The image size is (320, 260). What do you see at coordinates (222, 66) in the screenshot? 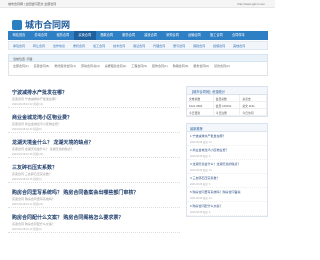
I see `filter-link: 贷款合同(2)` at bounding box center [222, 66].